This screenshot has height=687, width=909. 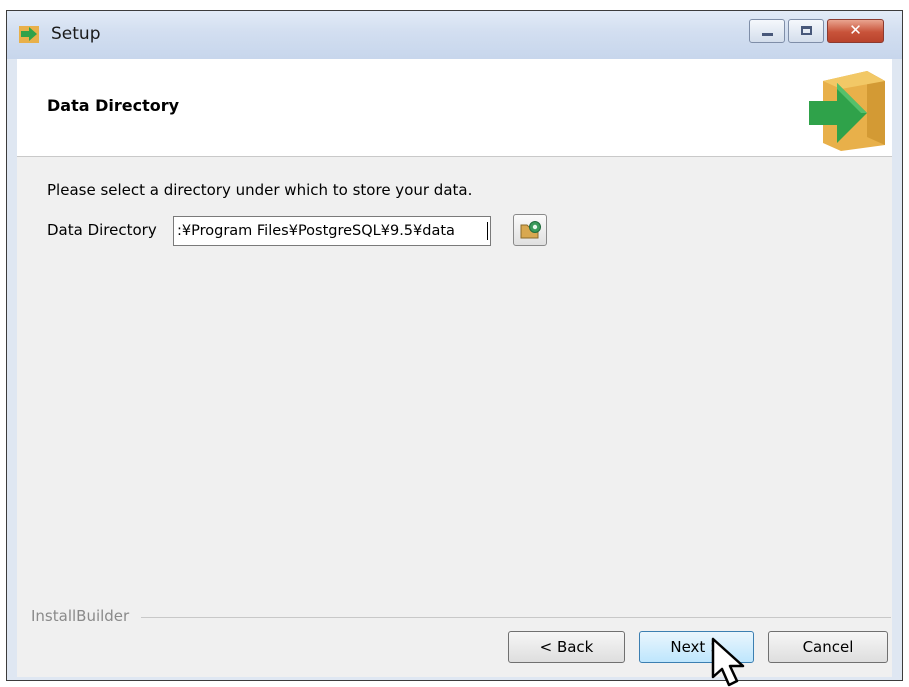 I want to click on wizard-header: Data Directory, so click(x=454, y=108).